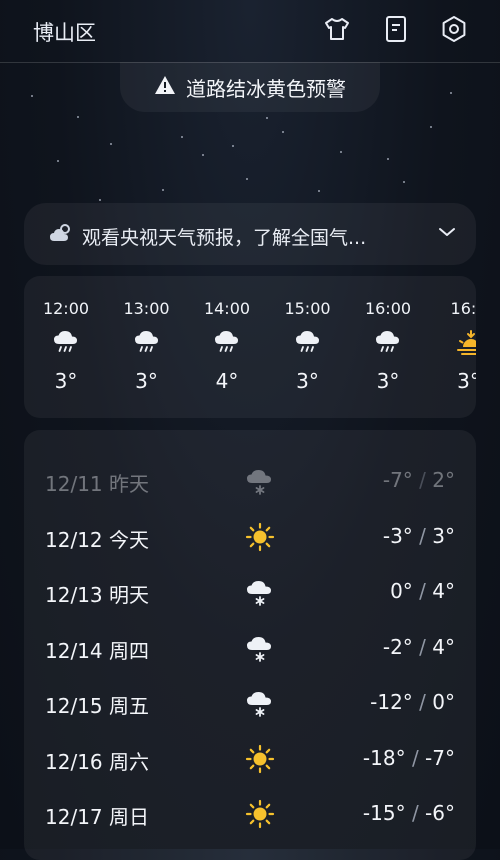 Image resolution: width=500 pixels, height=860 pixels. I want to click on hourly-item: 14:00 4°, so click(227, 347).